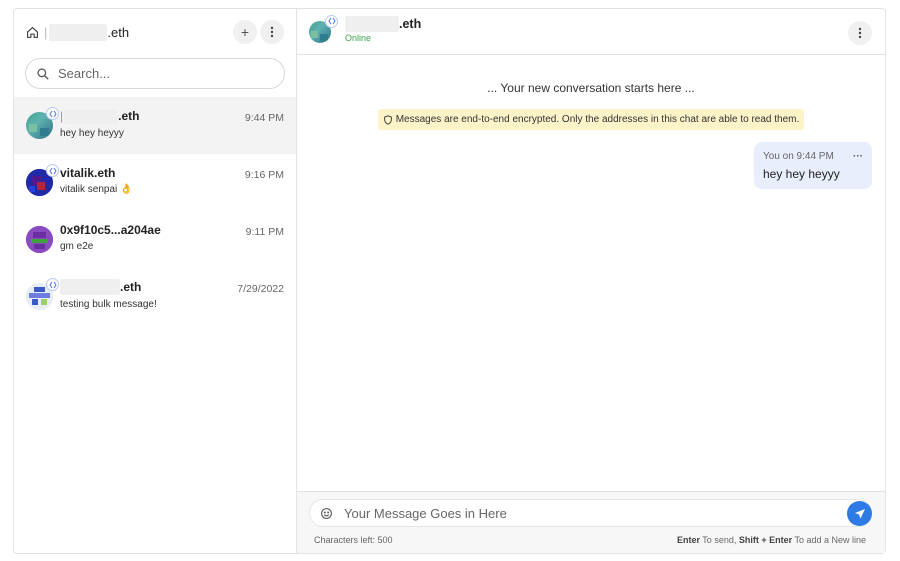 The image size is (900, 561). What do you see at coordinates (158, 73) in the screenshot?
I see `search-input` at bounding box center [158, 73].